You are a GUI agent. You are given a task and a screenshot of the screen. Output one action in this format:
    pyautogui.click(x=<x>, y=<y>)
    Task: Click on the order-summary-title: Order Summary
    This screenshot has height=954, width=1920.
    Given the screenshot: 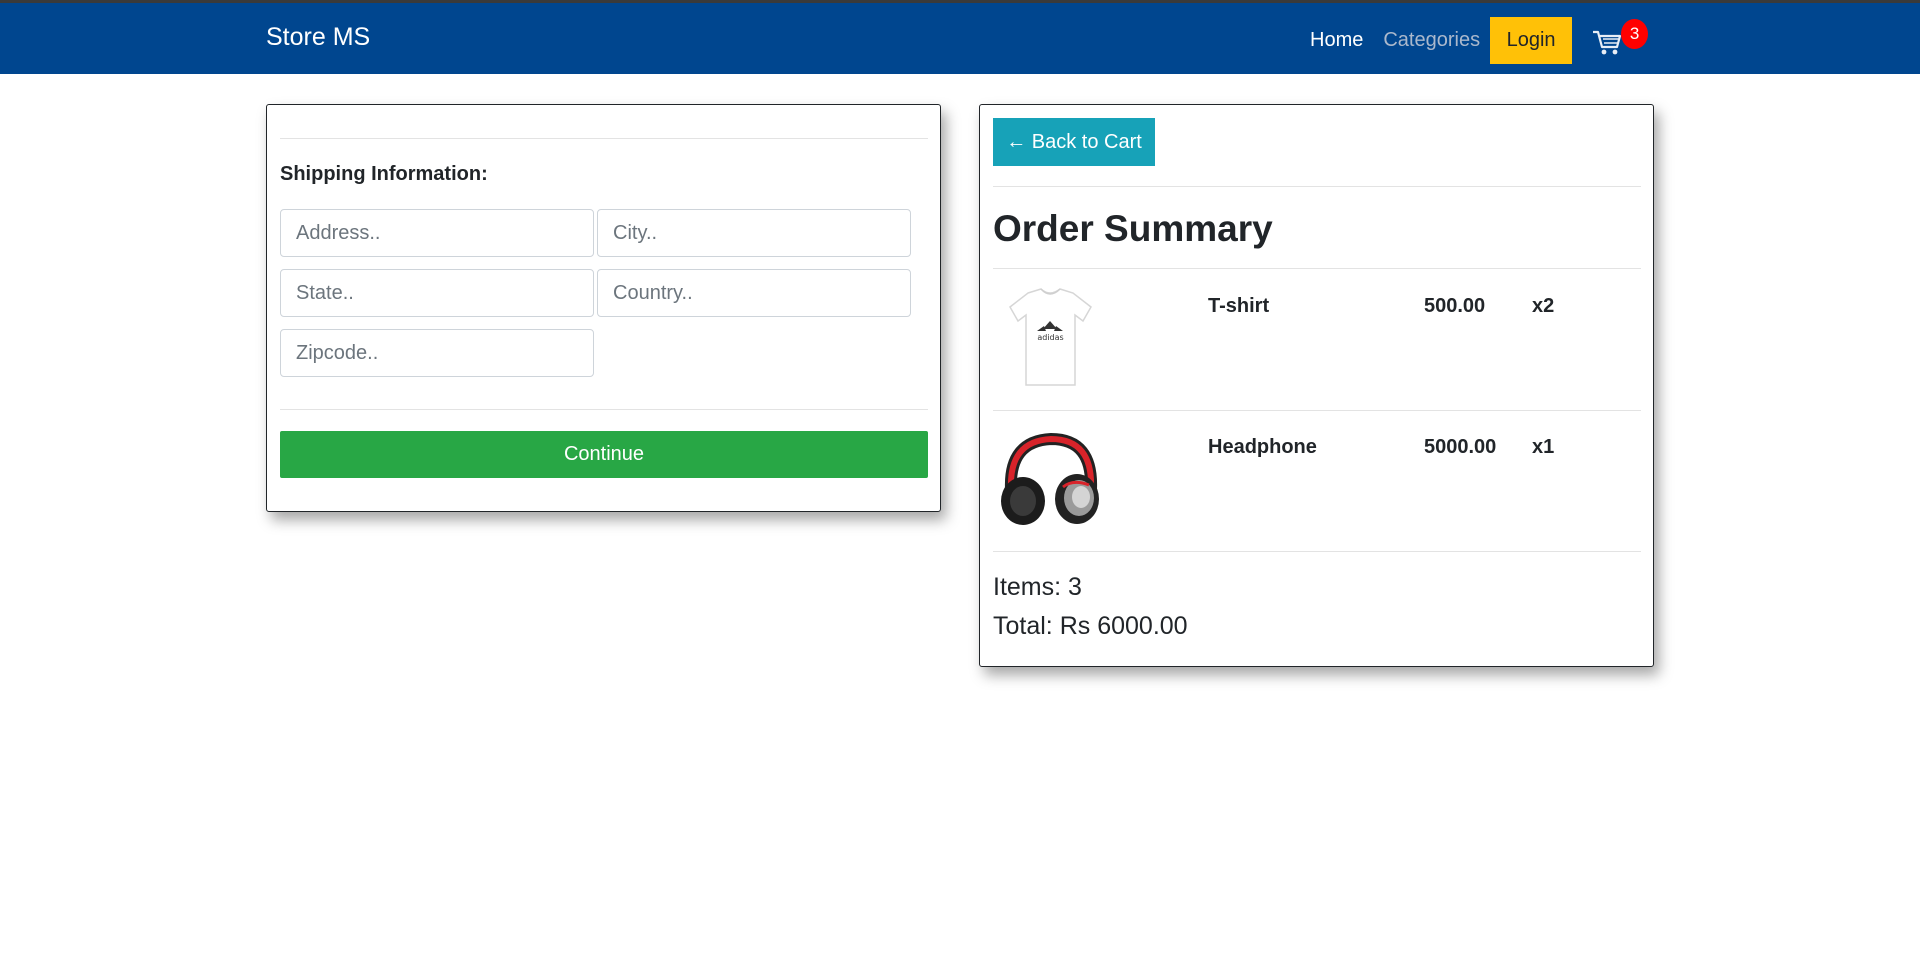 What is the action you would take?
    pyautogui.click(x=1133, y=228)
    